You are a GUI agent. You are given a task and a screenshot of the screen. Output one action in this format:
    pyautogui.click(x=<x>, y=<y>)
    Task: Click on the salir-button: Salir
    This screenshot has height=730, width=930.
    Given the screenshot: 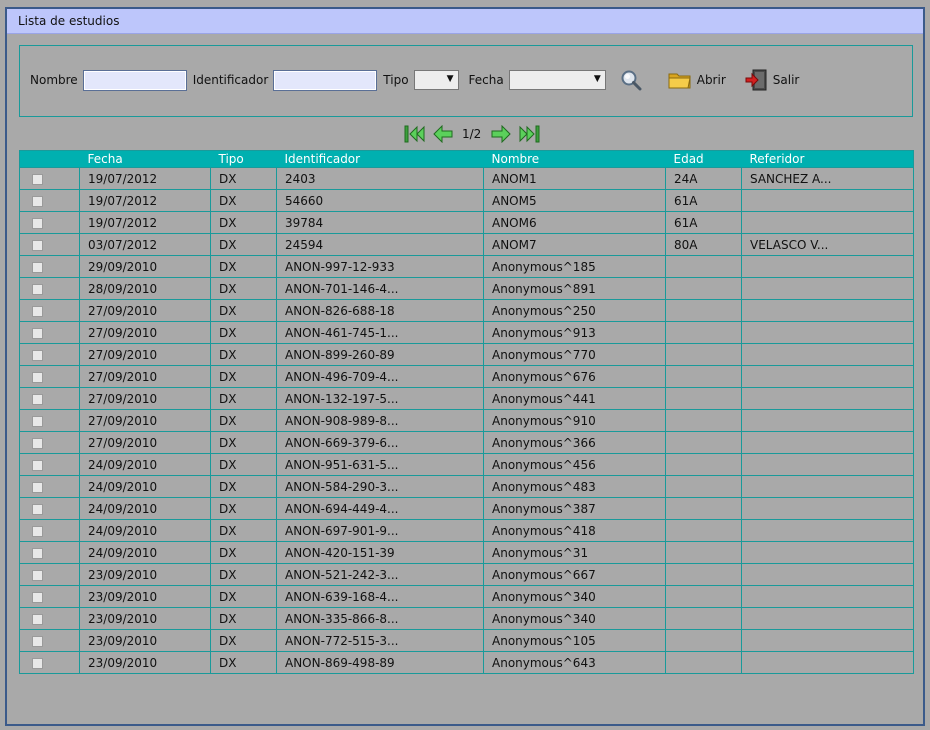 What is the action you would take?
    pyautogui.click(x=762, y=80)
    